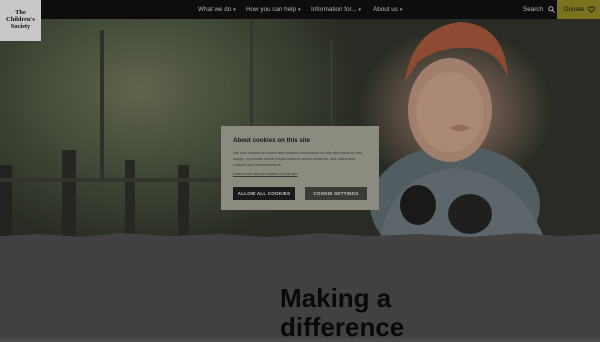 The image size is (600, 342). Describe the element at coordinates (20, 26) in the screenshot. I see `logo-line: Society` at that location.